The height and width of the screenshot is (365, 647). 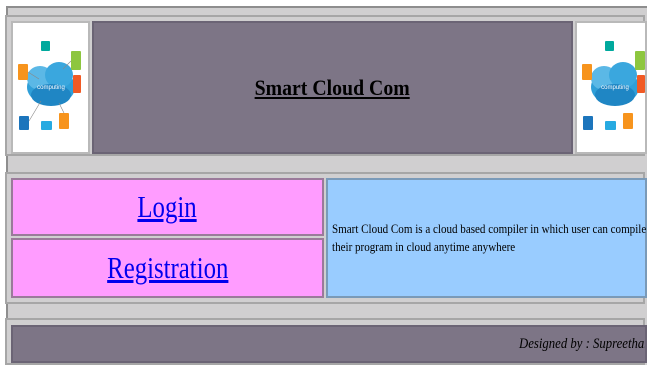 I want to click on page-title: Smart Cloud Com, so click(x=332, y=87).